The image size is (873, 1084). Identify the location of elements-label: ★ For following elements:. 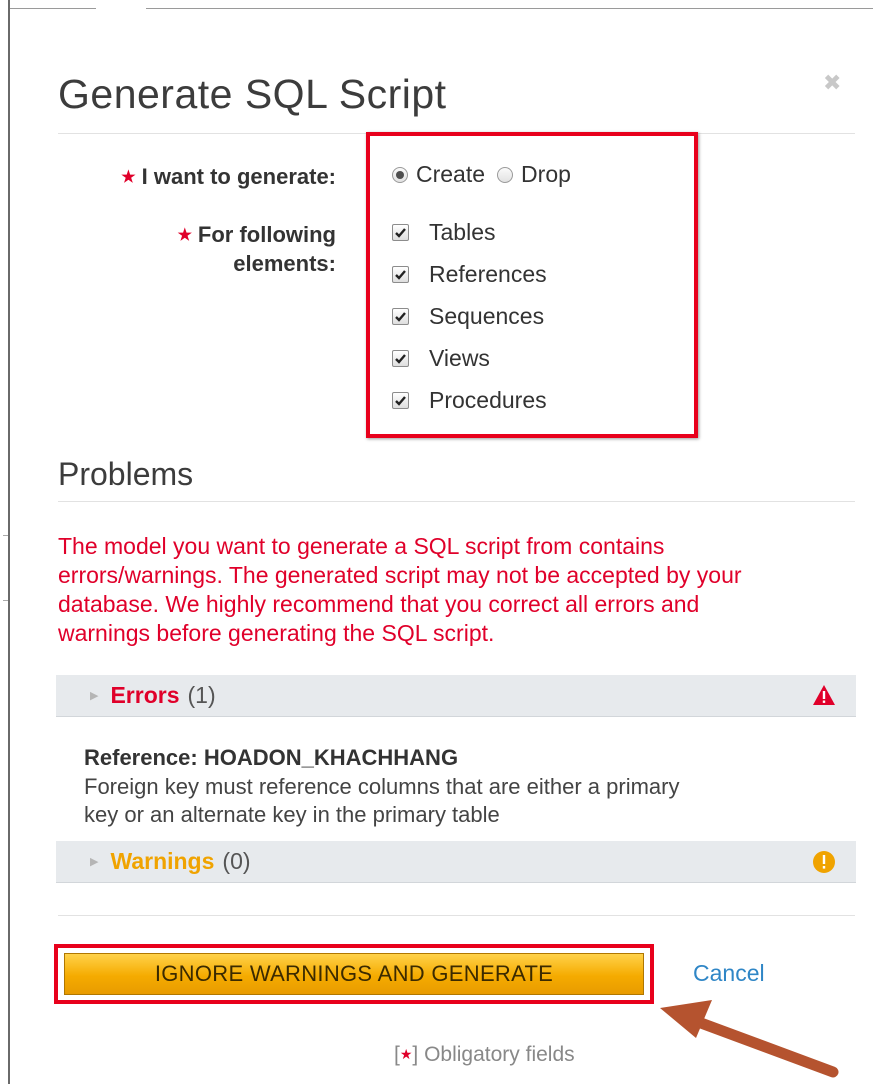
(256, 249).